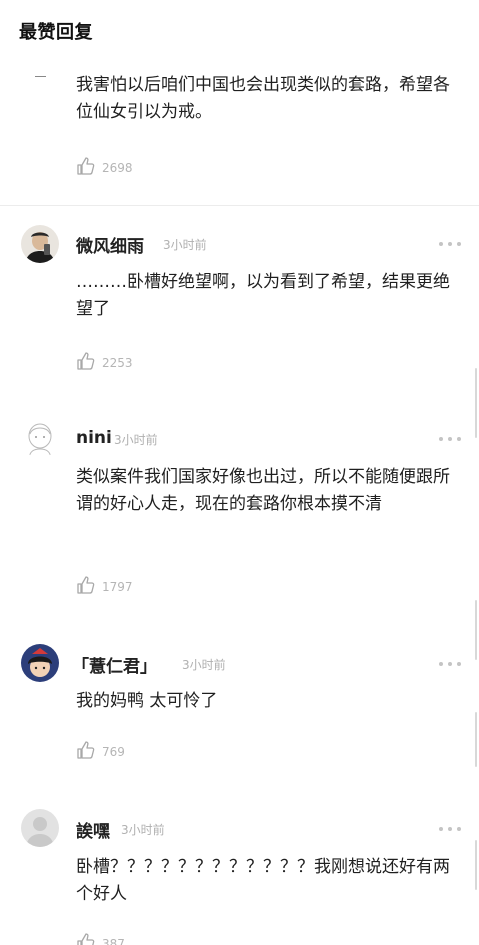  Describe the element at coordinates (113, 752) in the screenshot. I see `comment-3-like-count: 769` at that location.